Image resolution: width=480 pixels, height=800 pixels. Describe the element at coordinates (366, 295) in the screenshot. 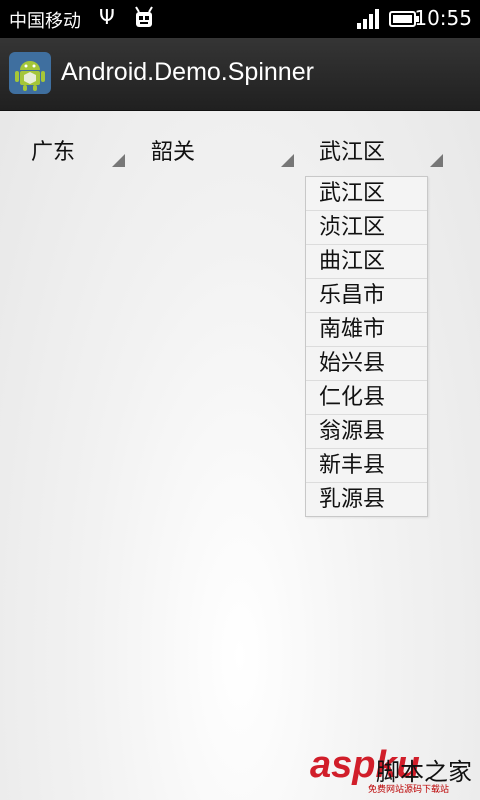

I see `dropdown-option: 乐昌市` at that location.